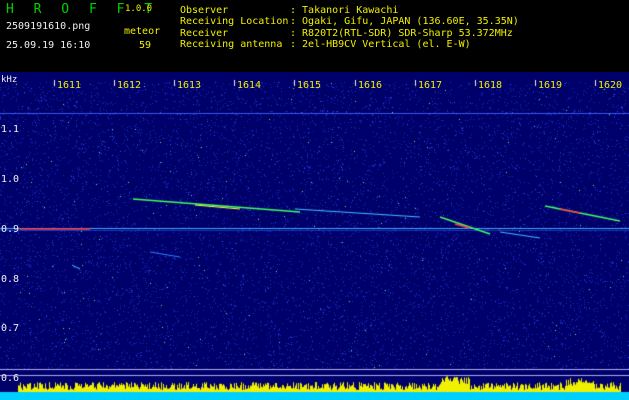 The width and height of the screenshot is (629, 400). What do you see at coordinates (204, 10) in the screenshot?
I see `observer-label: Observer` at bounding box center [204, 10].